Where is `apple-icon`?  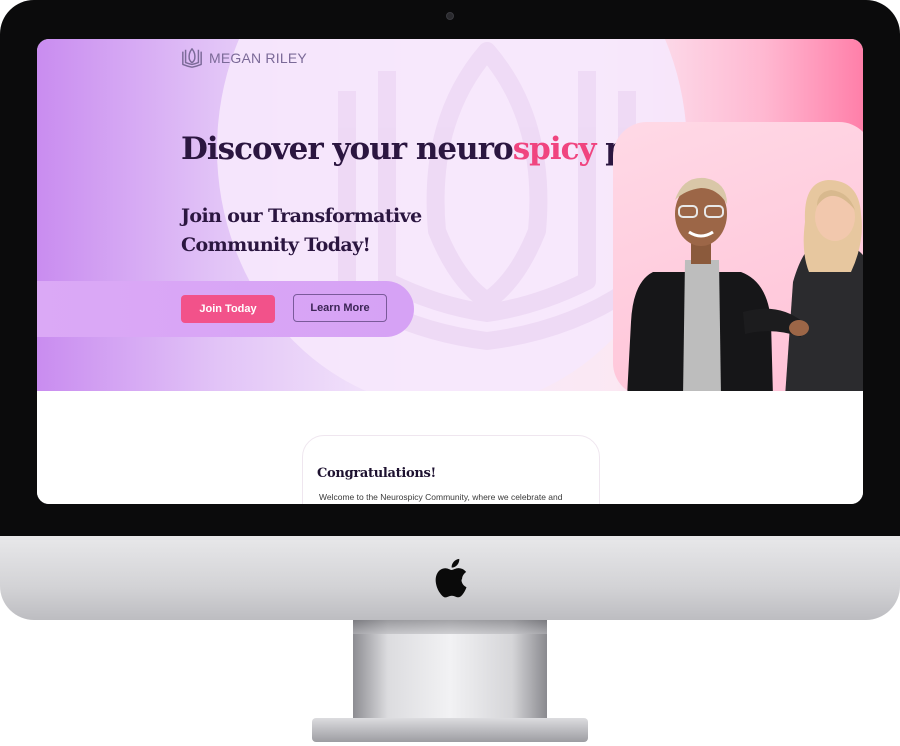 apple-icon is located at coordinates (451, 578).